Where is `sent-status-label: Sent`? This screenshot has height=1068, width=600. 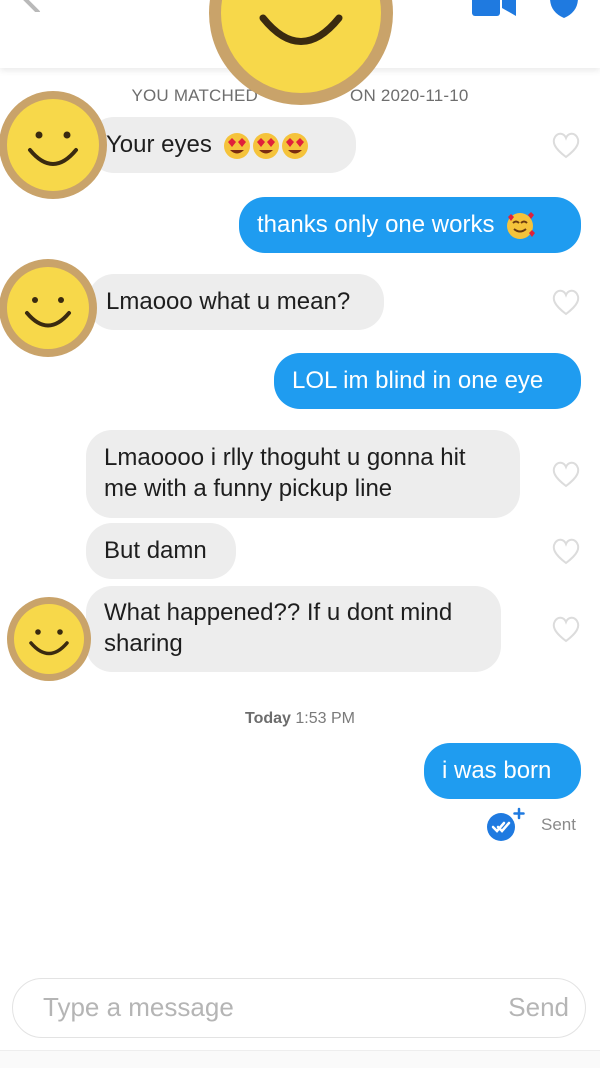 sent-status-label: Sent is located at coordinates (558, 824).